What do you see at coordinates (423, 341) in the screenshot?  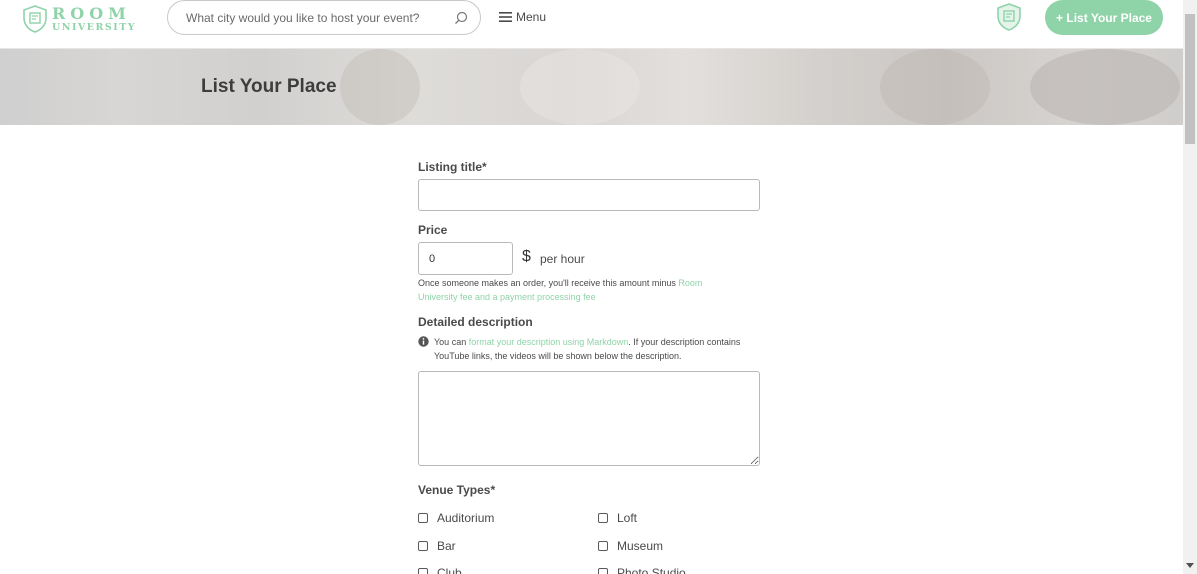 I see `info-icon` at bounding box center [423, 341].